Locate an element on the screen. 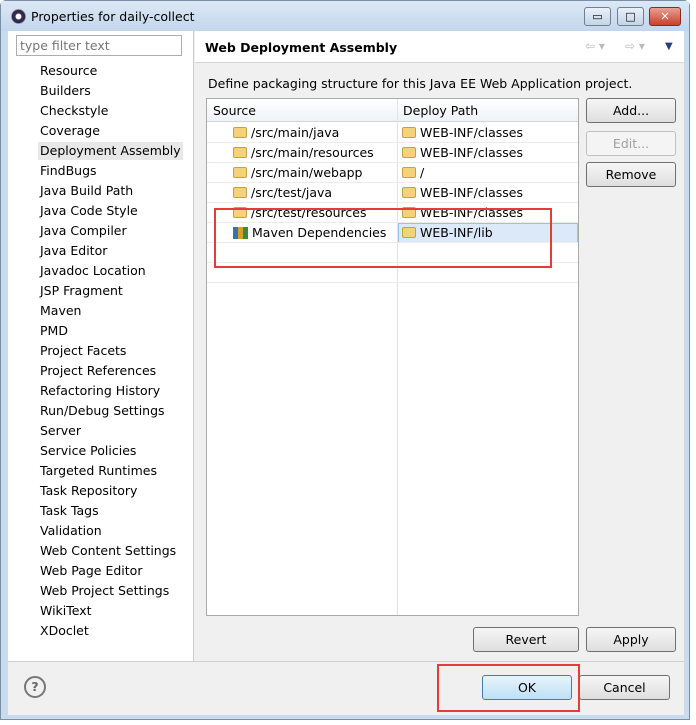 Image resolution: width=696 pixels, height=725 pixels. sidebar-item: Javadoc Location is located at coordinates (93, 271).